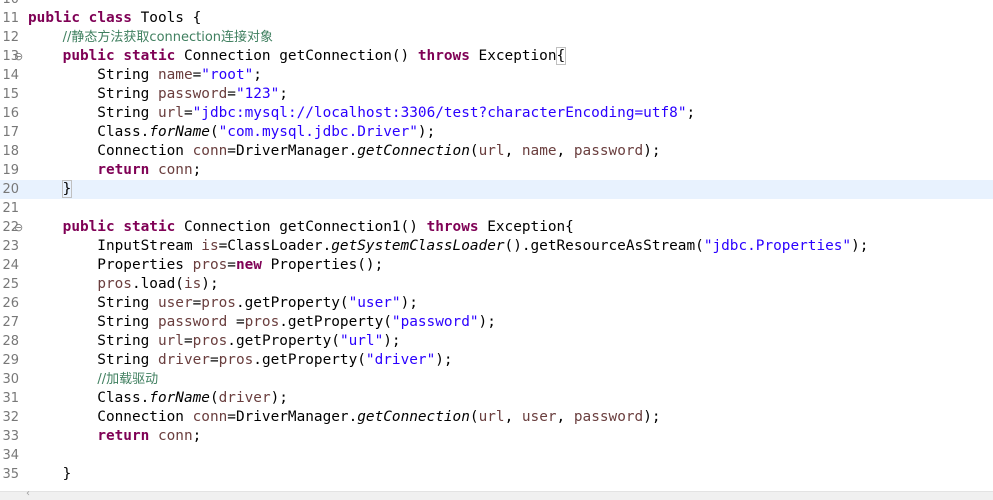 The height and width of the screenshot is (500, 993). I want to click on code-text: Properties pros=new Properties();, so click(205, 265).